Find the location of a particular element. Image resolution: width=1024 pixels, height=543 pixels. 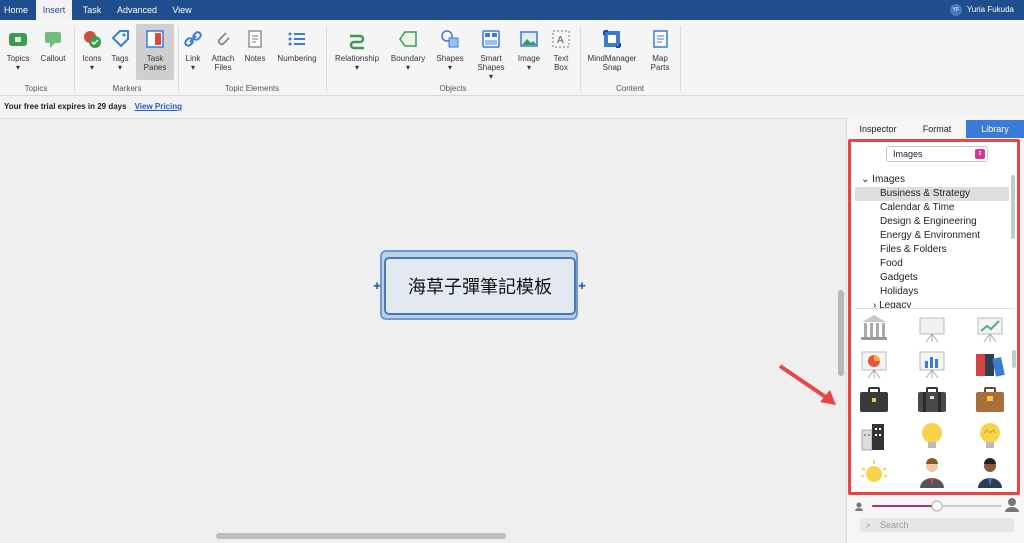

text-box-button: A Text Box is located at coordinates (561, 50).